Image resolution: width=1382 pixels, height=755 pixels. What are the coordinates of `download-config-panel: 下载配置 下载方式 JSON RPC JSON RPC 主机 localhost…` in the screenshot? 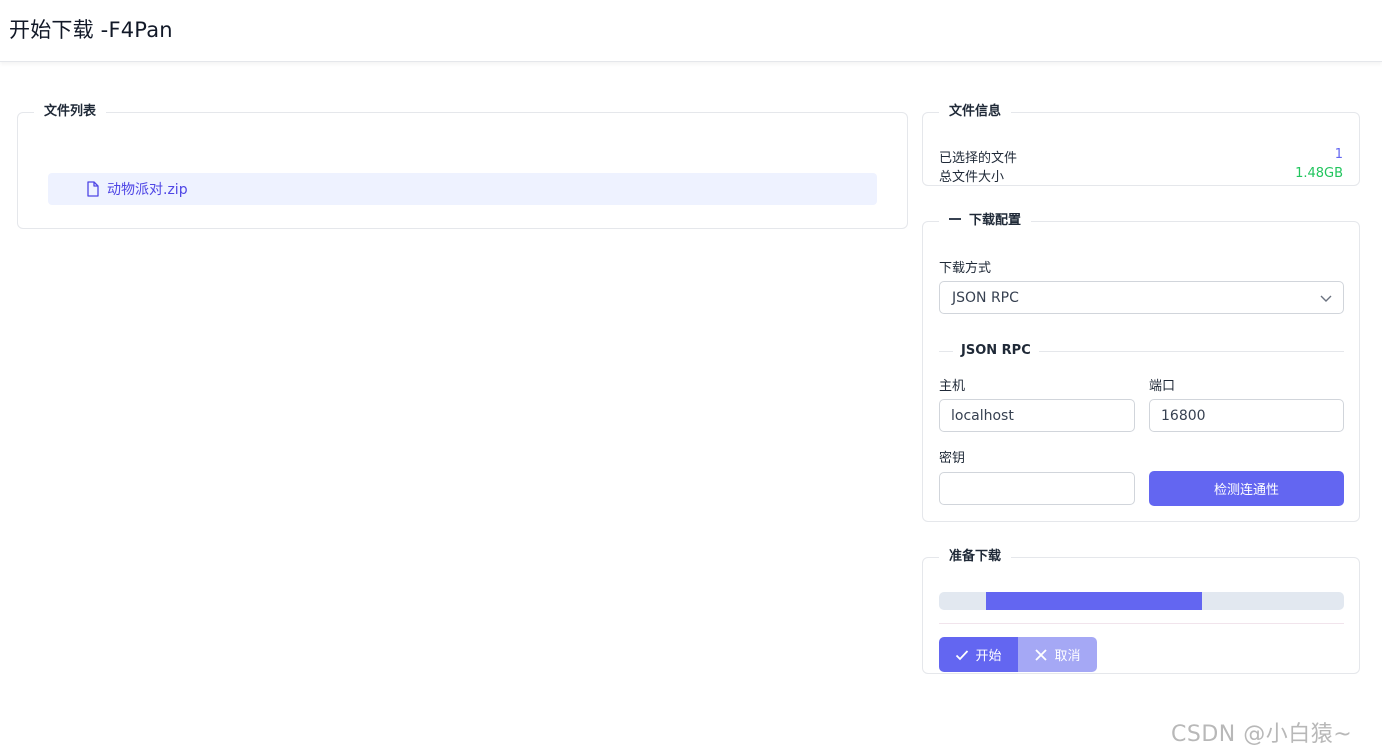 It's located at (1141, 367).